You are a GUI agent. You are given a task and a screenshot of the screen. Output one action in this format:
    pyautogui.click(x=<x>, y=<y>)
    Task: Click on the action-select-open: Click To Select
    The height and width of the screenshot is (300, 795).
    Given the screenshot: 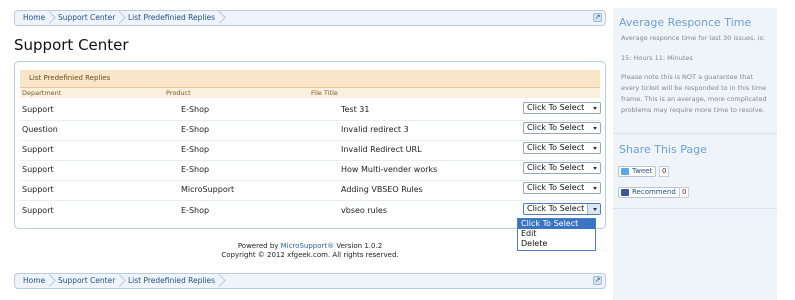 What is the action you would take?
    pyautogui.click(x=562, y=209)
    